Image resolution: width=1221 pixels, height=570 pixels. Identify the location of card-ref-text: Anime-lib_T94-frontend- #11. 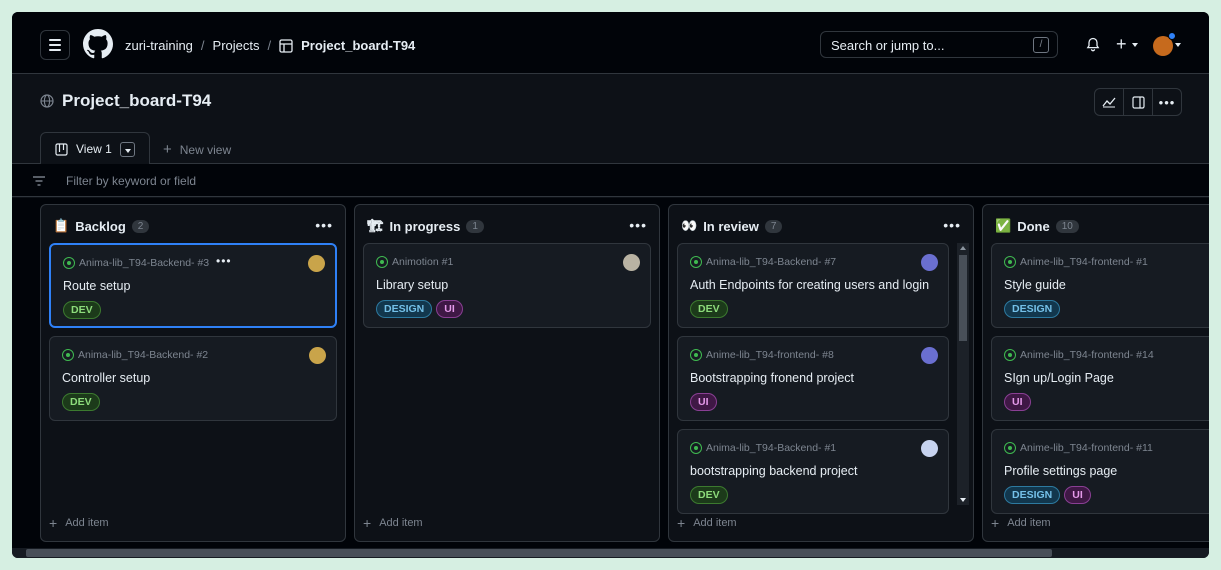
(1086, 448).